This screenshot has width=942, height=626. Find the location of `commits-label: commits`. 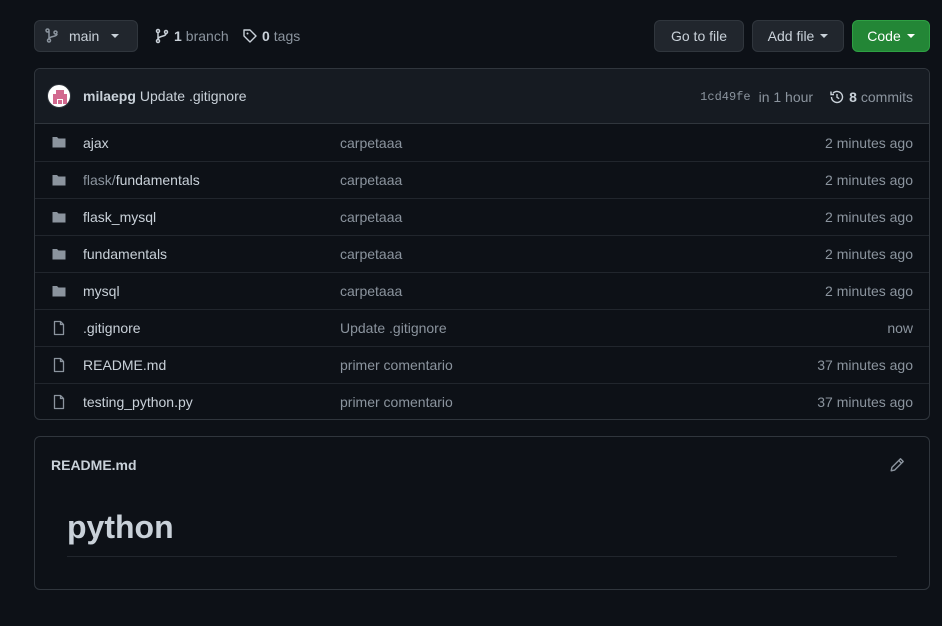

commits-label: commits is located at coordinates (886, 96).